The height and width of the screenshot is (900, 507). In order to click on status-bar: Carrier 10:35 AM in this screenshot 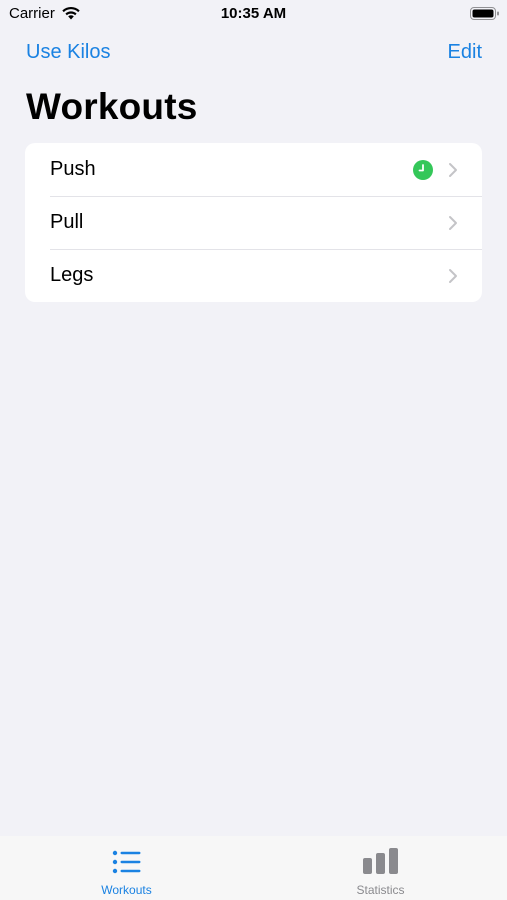, I will do `click(253, 15)`.